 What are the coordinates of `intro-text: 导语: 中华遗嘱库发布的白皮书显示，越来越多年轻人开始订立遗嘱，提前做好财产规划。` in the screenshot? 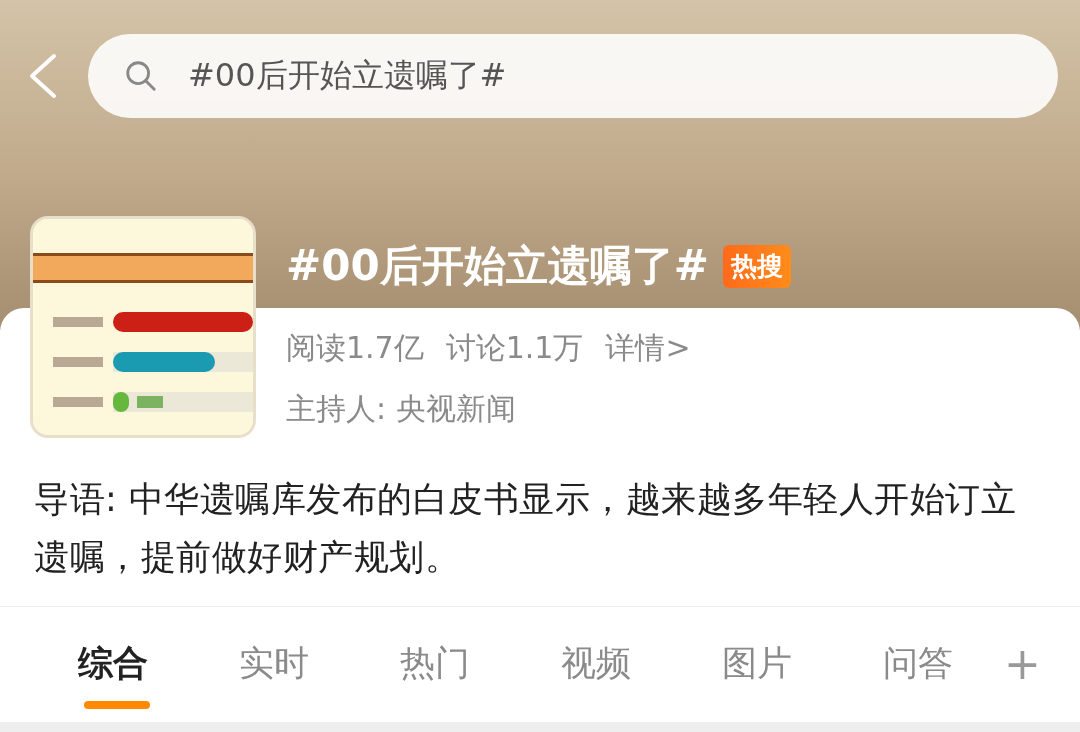 It's located at (525, 528).